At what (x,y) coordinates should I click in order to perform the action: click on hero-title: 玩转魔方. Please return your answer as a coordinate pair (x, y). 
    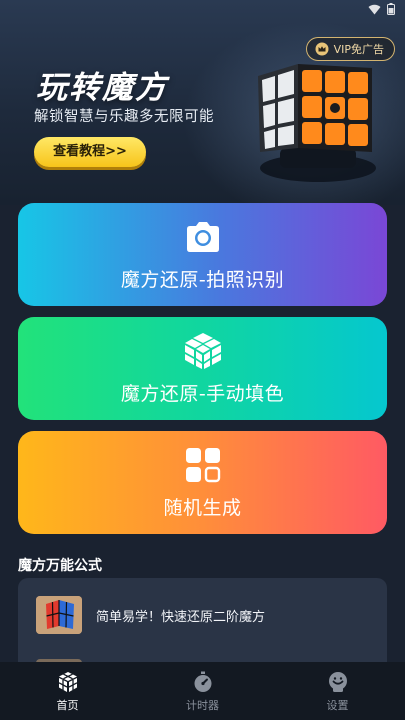
    Looking at the image, I should click on (102, 88).